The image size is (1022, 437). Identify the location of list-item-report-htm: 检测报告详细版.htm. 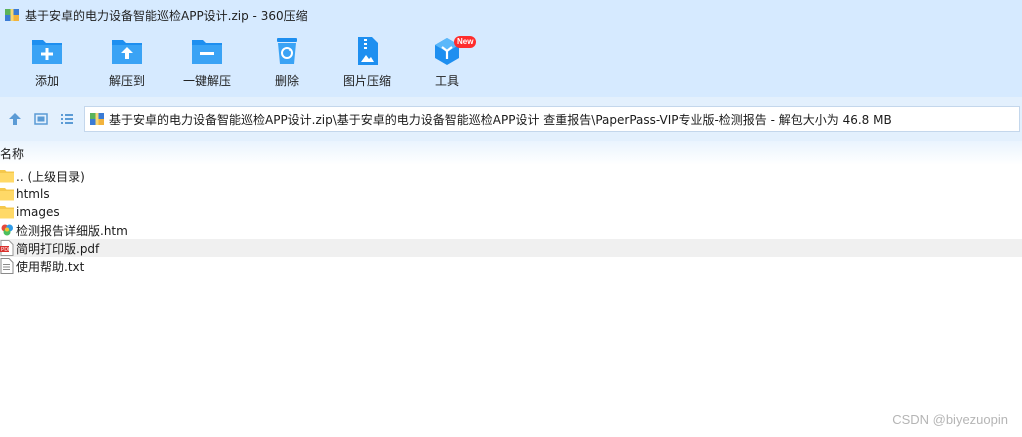
(511, 230).